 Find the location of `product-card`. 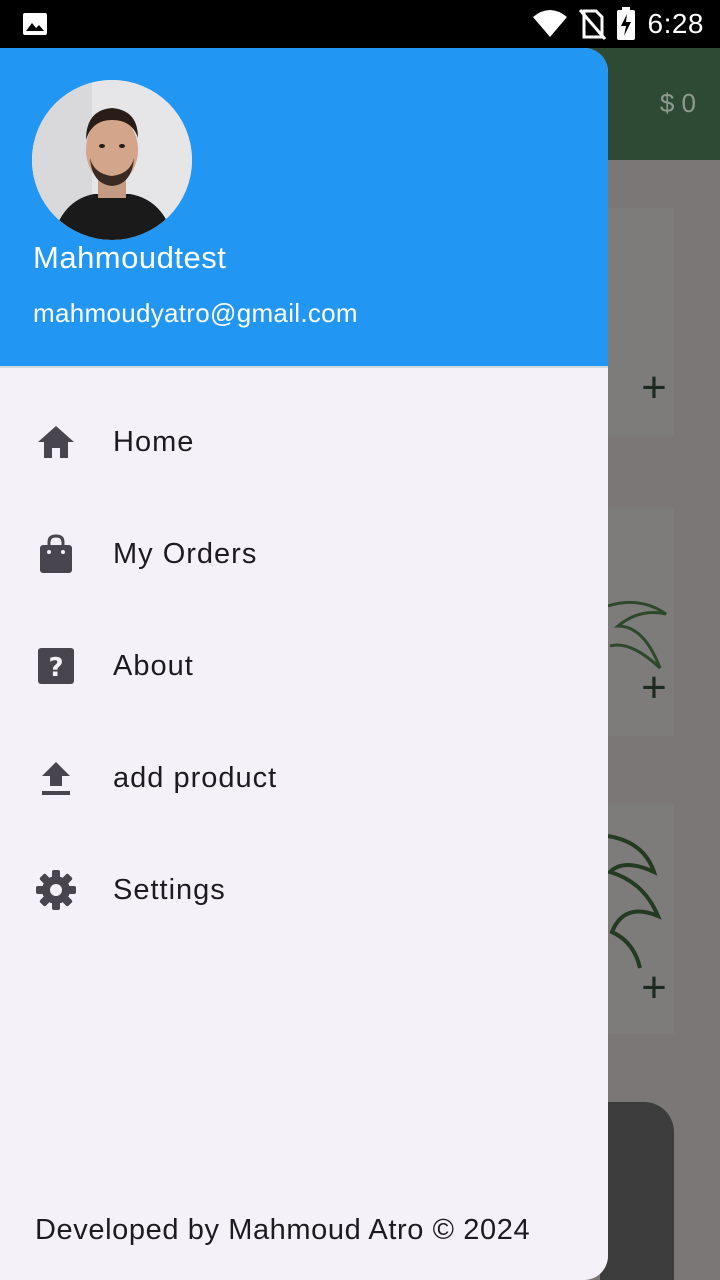

product-card is located at coordinates (637, 1191).